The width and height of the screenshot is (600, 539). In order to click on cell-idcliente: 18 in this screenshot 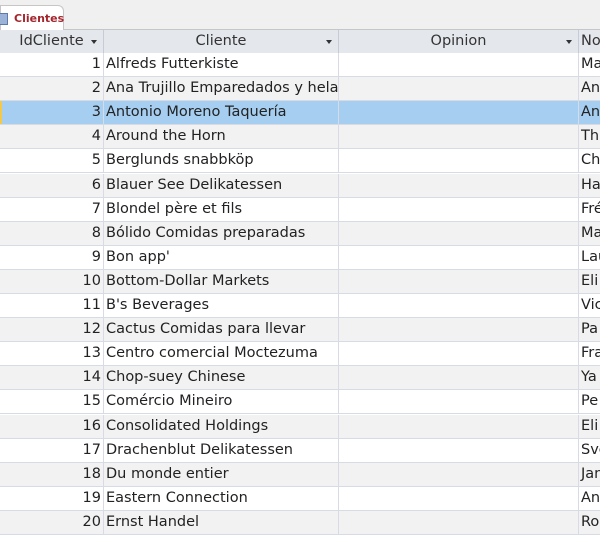, I will do `click(52, 474)`.